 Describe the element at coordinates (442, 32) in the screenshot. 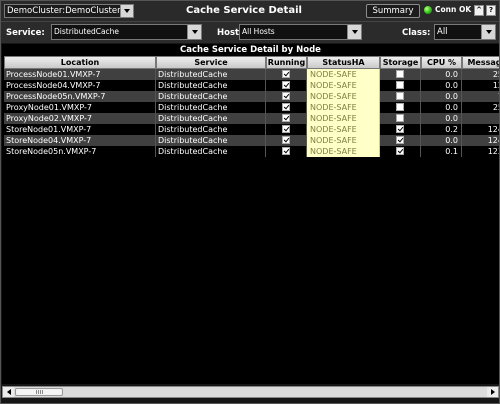

I see `class-select-value: All` at that location.